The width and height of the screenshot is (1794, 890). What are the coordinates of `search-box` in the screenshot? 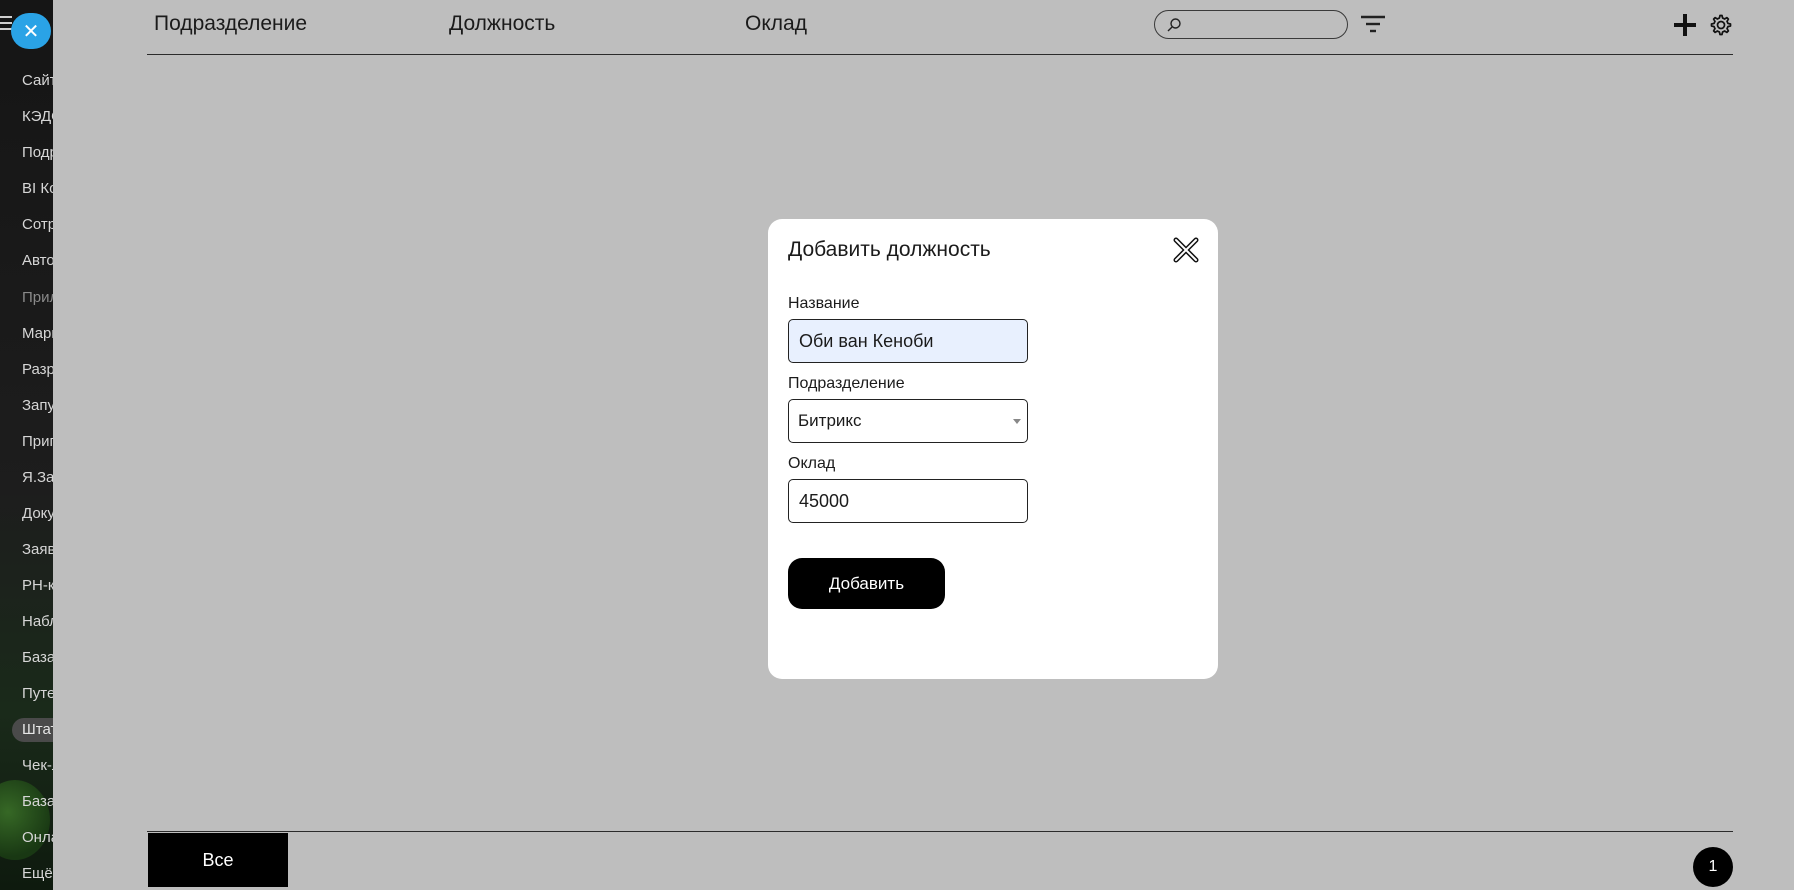 It's located at (1251, 24).